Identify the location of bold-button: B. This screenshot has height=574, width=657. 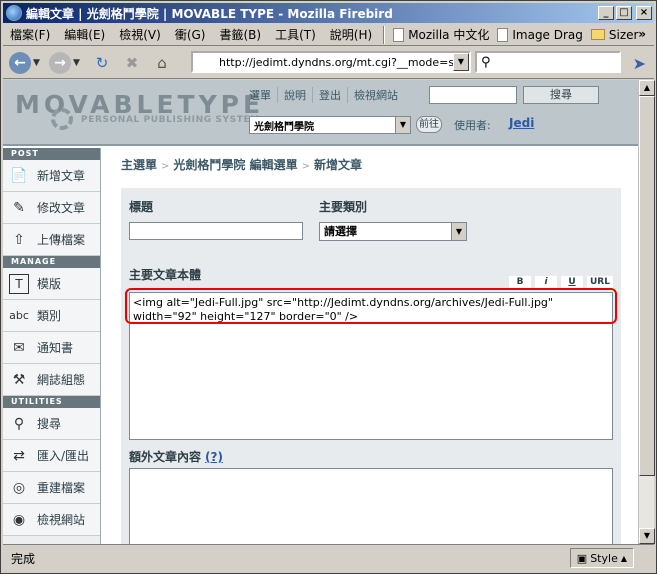
(520, 282).